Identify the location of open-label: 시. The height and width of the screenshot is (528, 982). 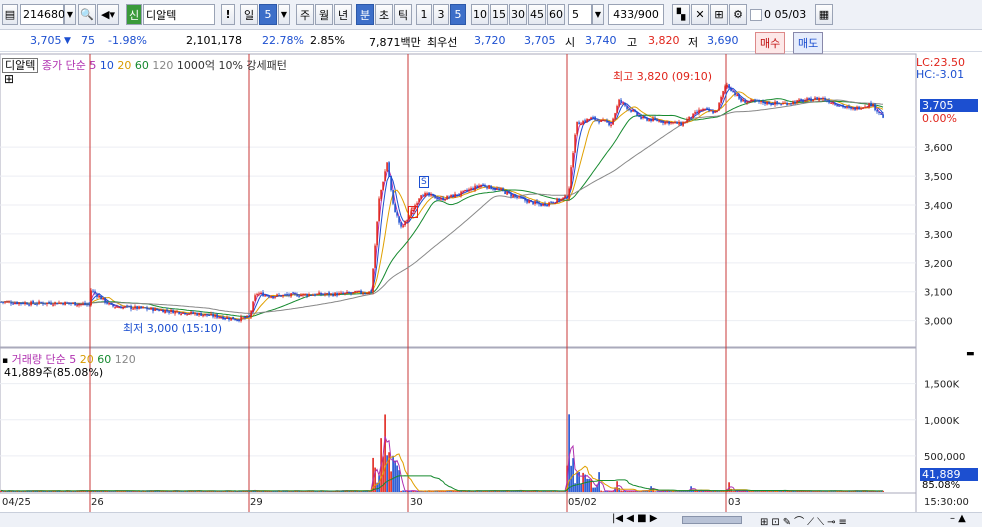
(570, 42).